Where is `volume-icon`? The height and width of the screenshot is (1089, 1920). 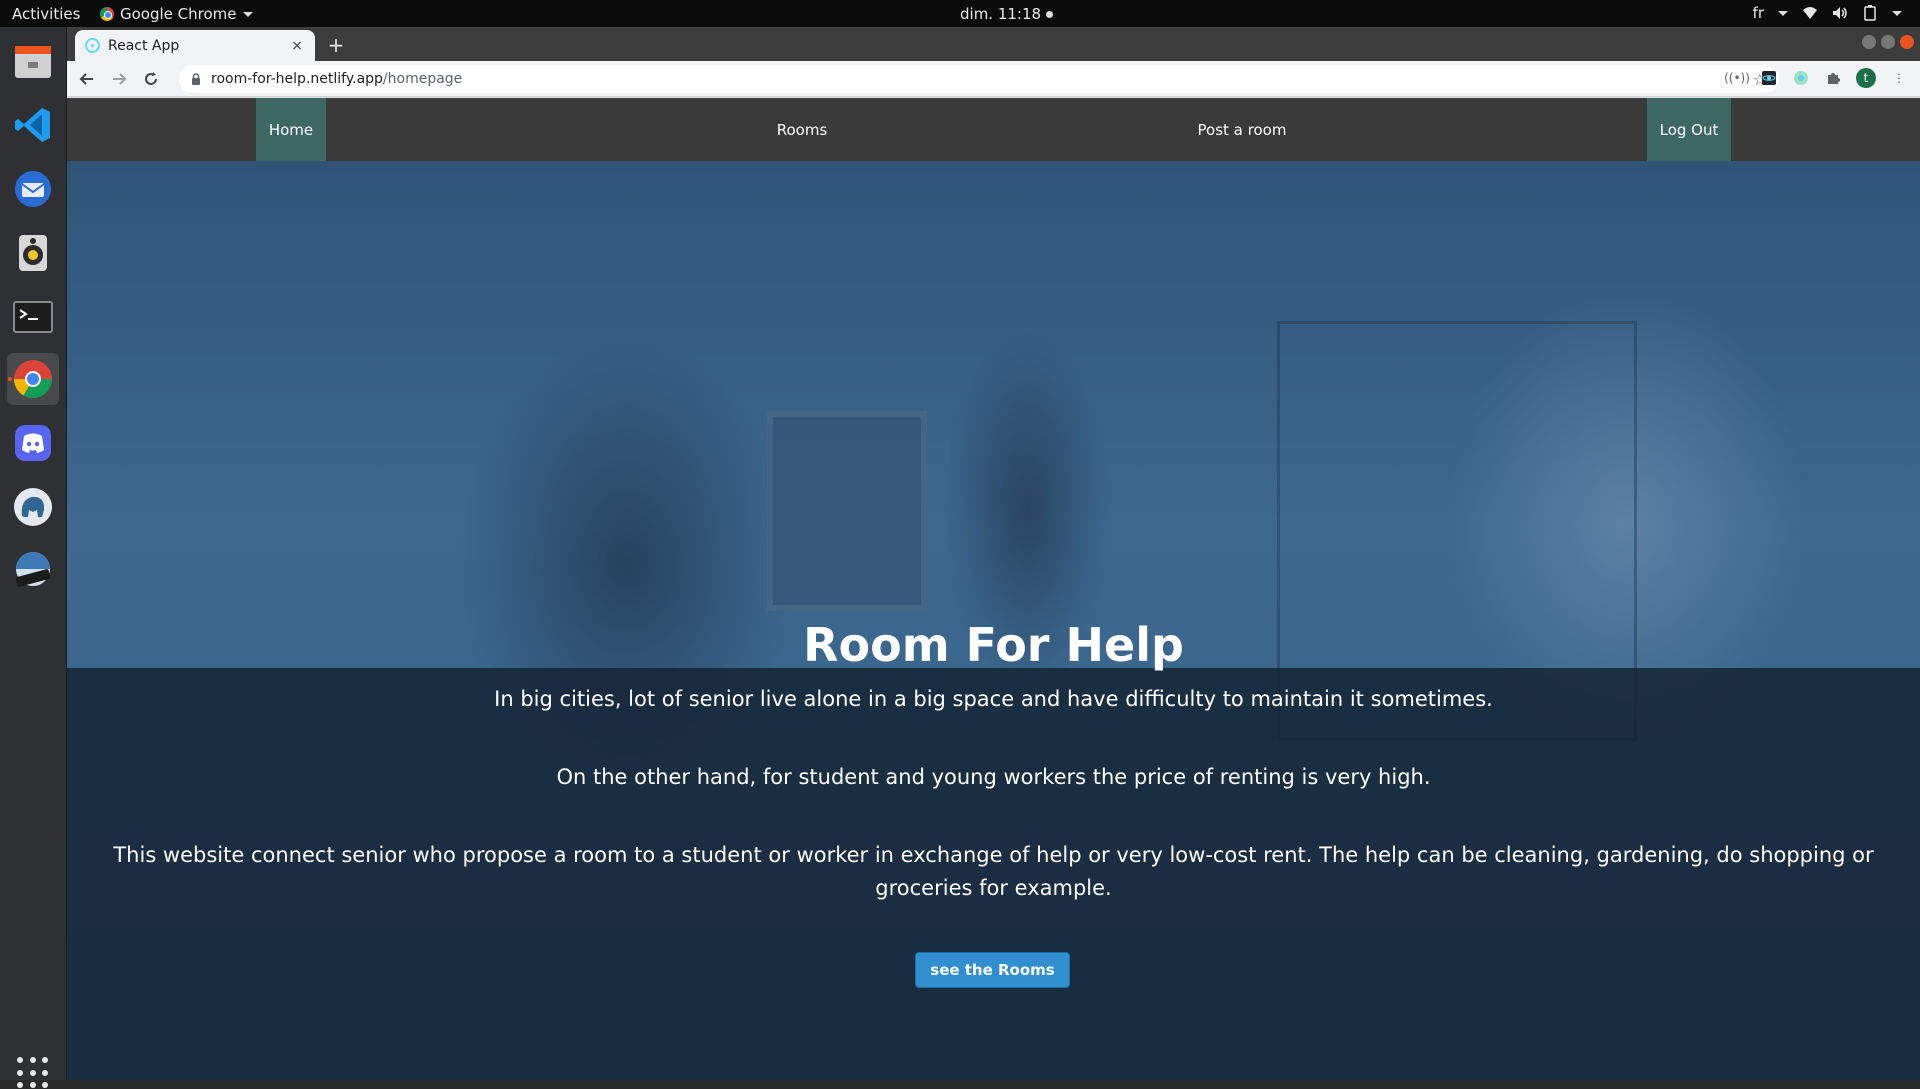
volume-icon is located at coordinates (1840, 13).